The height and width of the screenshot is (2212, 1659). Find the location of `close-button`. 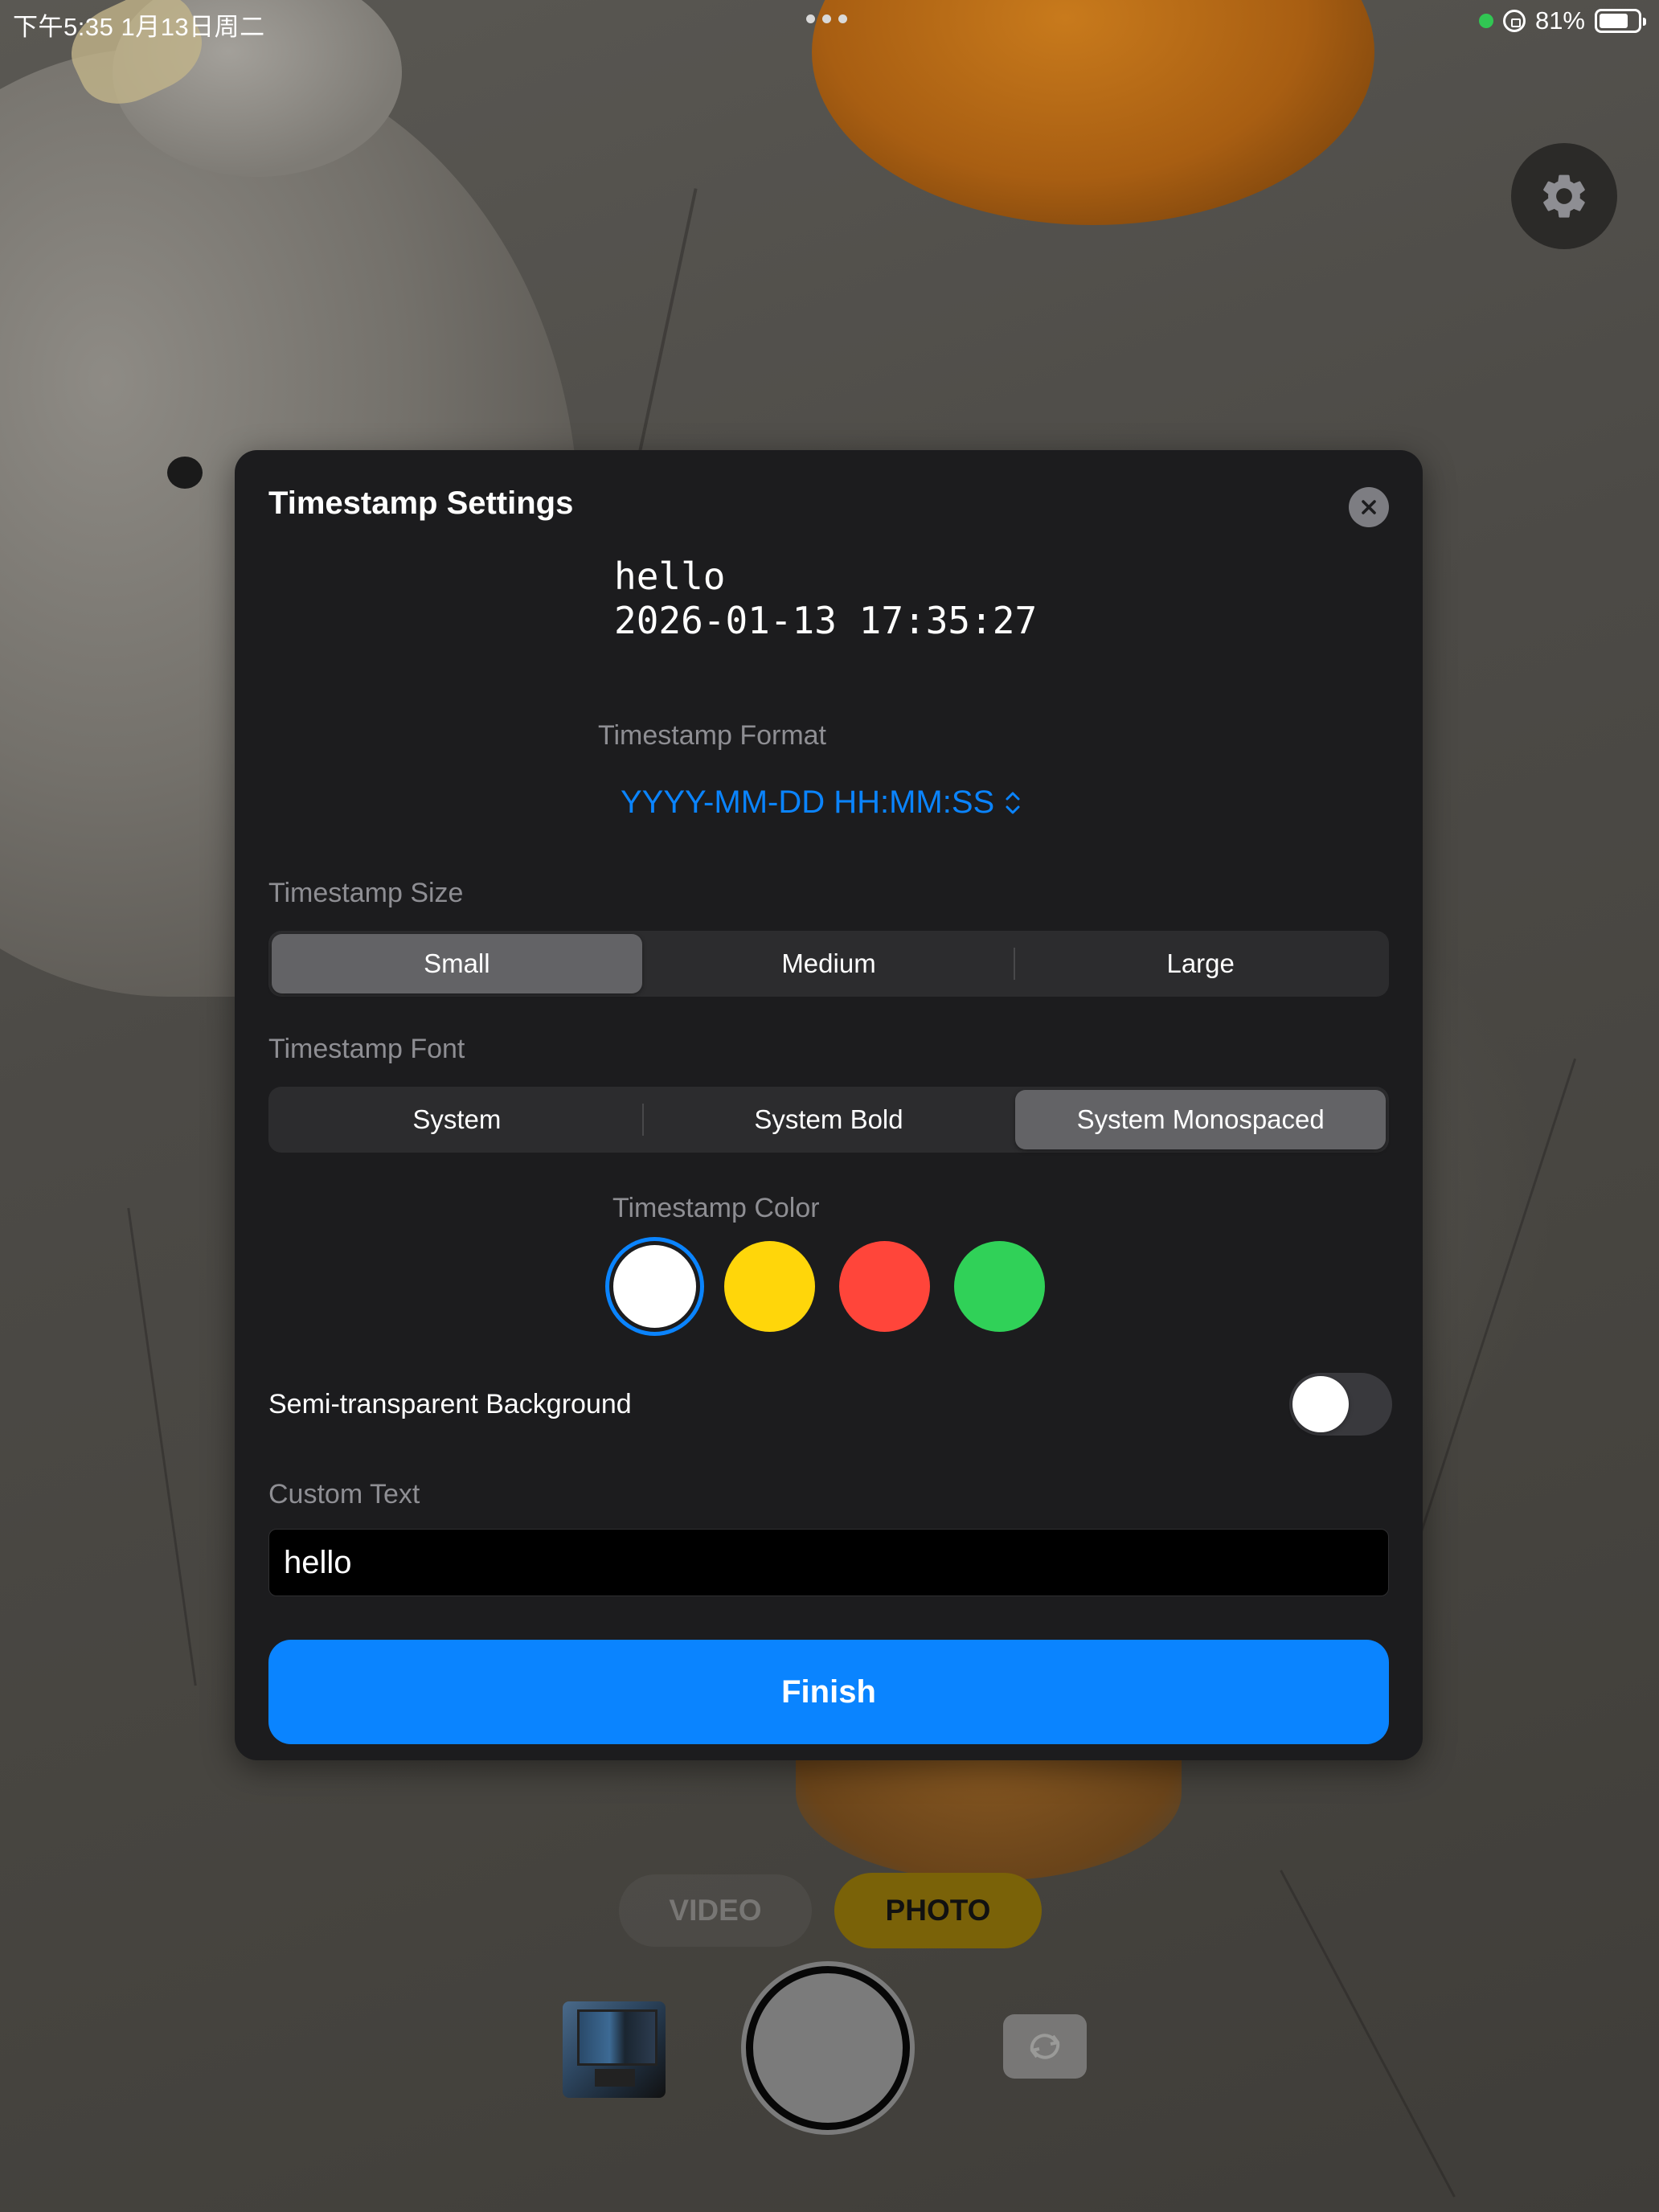

close-button is located at coordinates (1369, 507).